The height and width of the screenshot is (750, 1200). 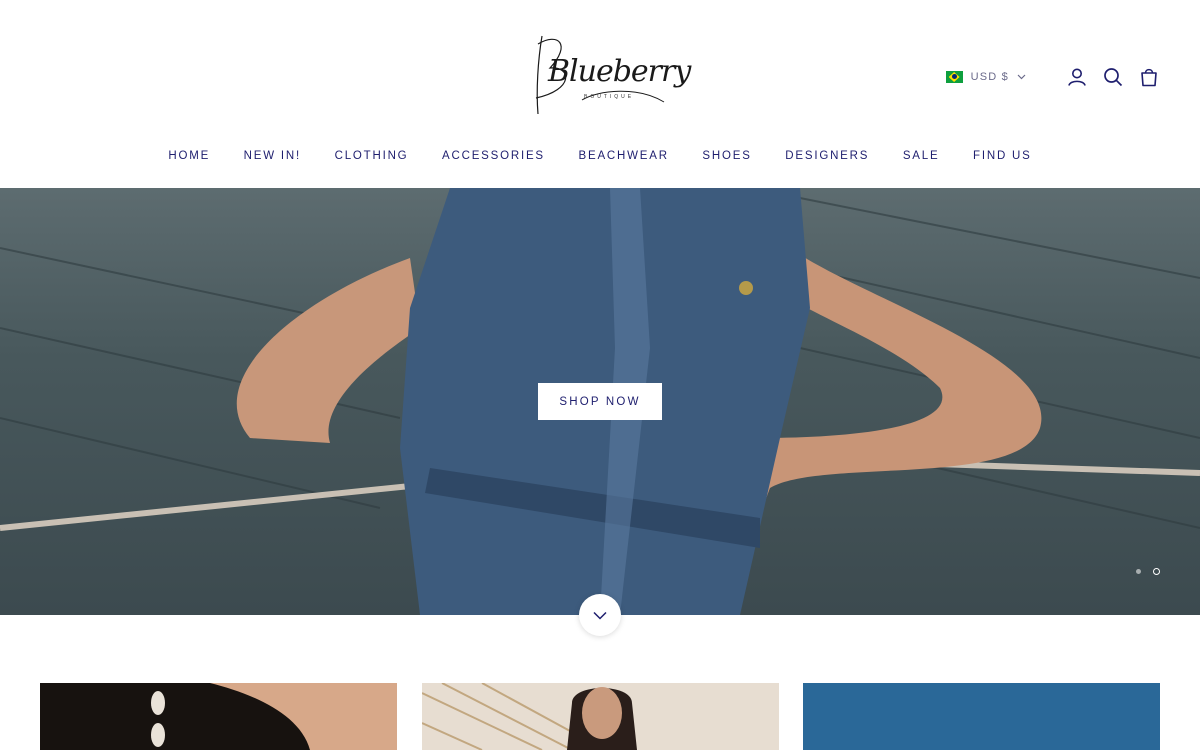 What do you see at coordinates (619, 71) in the screenshot?
I see `logo-wordmark: Blueberry` at bounding box center [619, 71].